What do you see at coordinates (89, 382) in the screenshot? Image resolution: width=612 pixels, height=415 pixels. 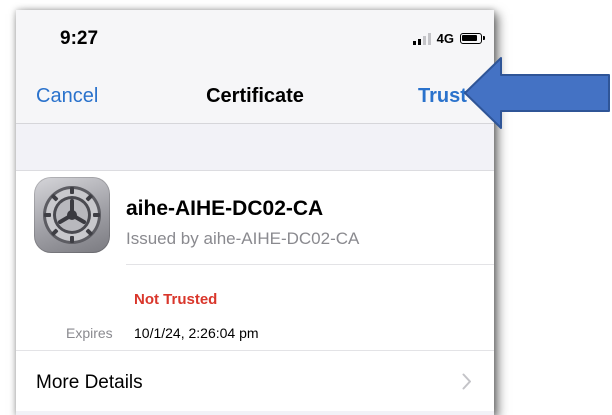 I see `more-details-label: More Details` at bounding box center [89, 382].